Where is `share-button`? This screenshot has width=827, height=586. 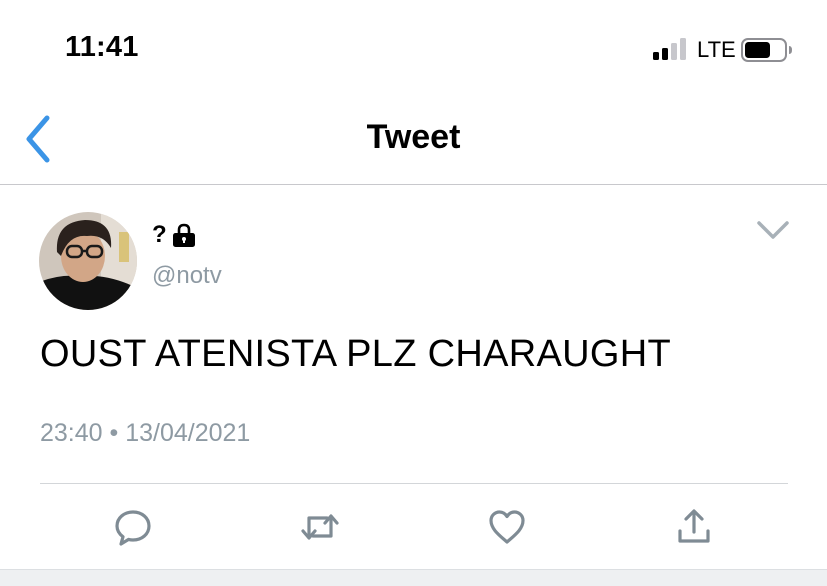 share-button is located at coordinates (694, 527).